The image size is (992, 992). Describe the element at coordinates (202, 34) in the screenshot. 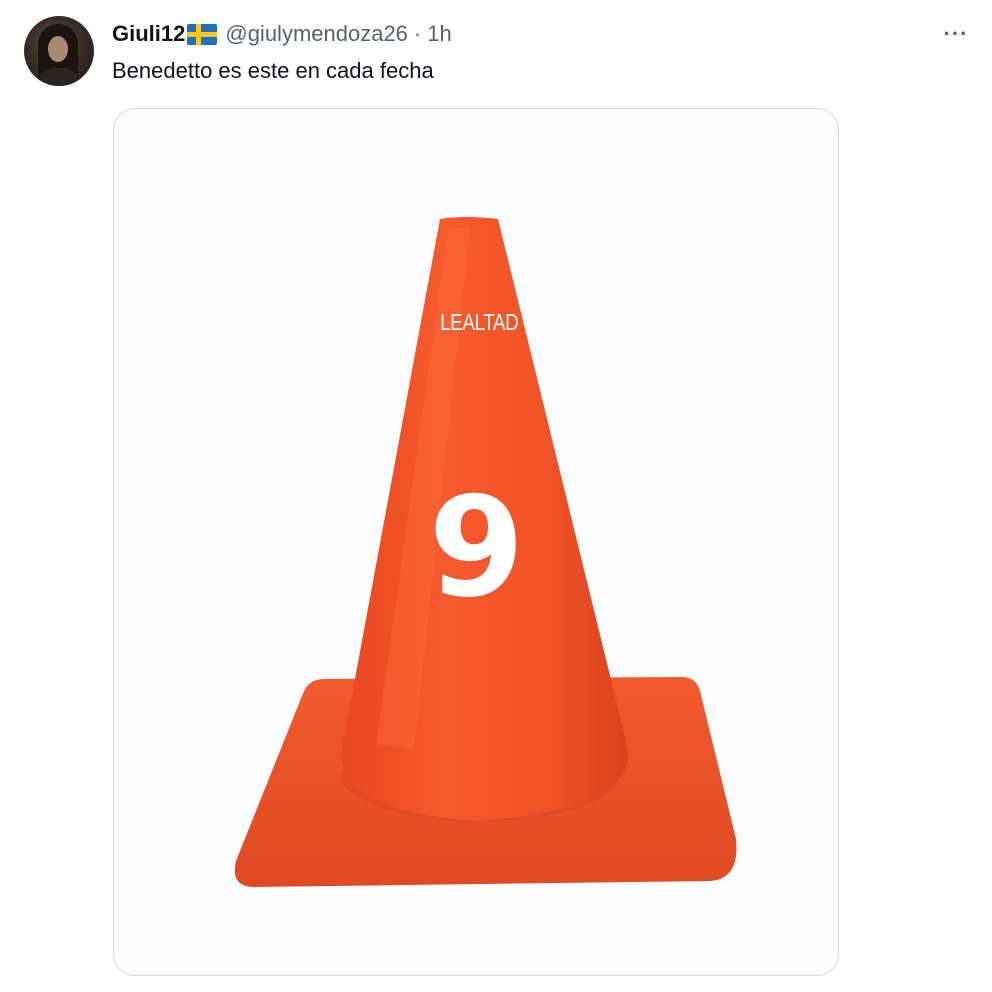

I see `sweden-flag-icon` at that location.